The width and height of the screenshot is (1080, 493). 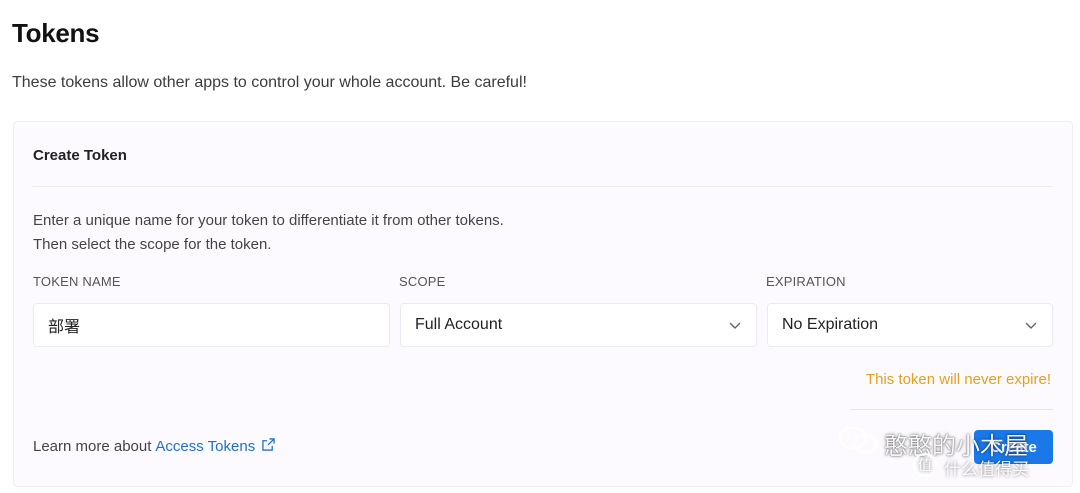 What do you see at coordinates (422, 281) in the screenshot?
I see `scope-label: SCOPE` at bounding box center [422, 281].